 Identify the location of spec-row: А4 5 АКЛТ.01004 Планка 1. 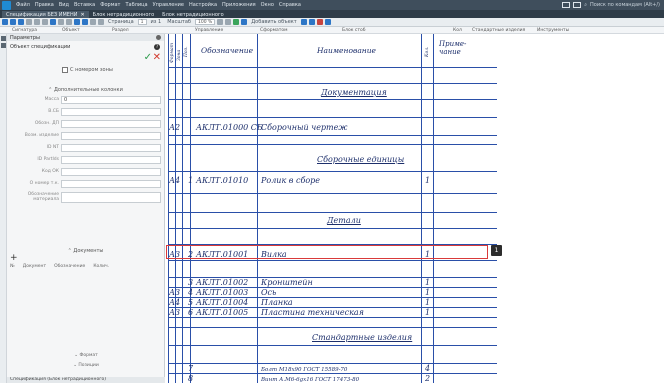
(333, 303).